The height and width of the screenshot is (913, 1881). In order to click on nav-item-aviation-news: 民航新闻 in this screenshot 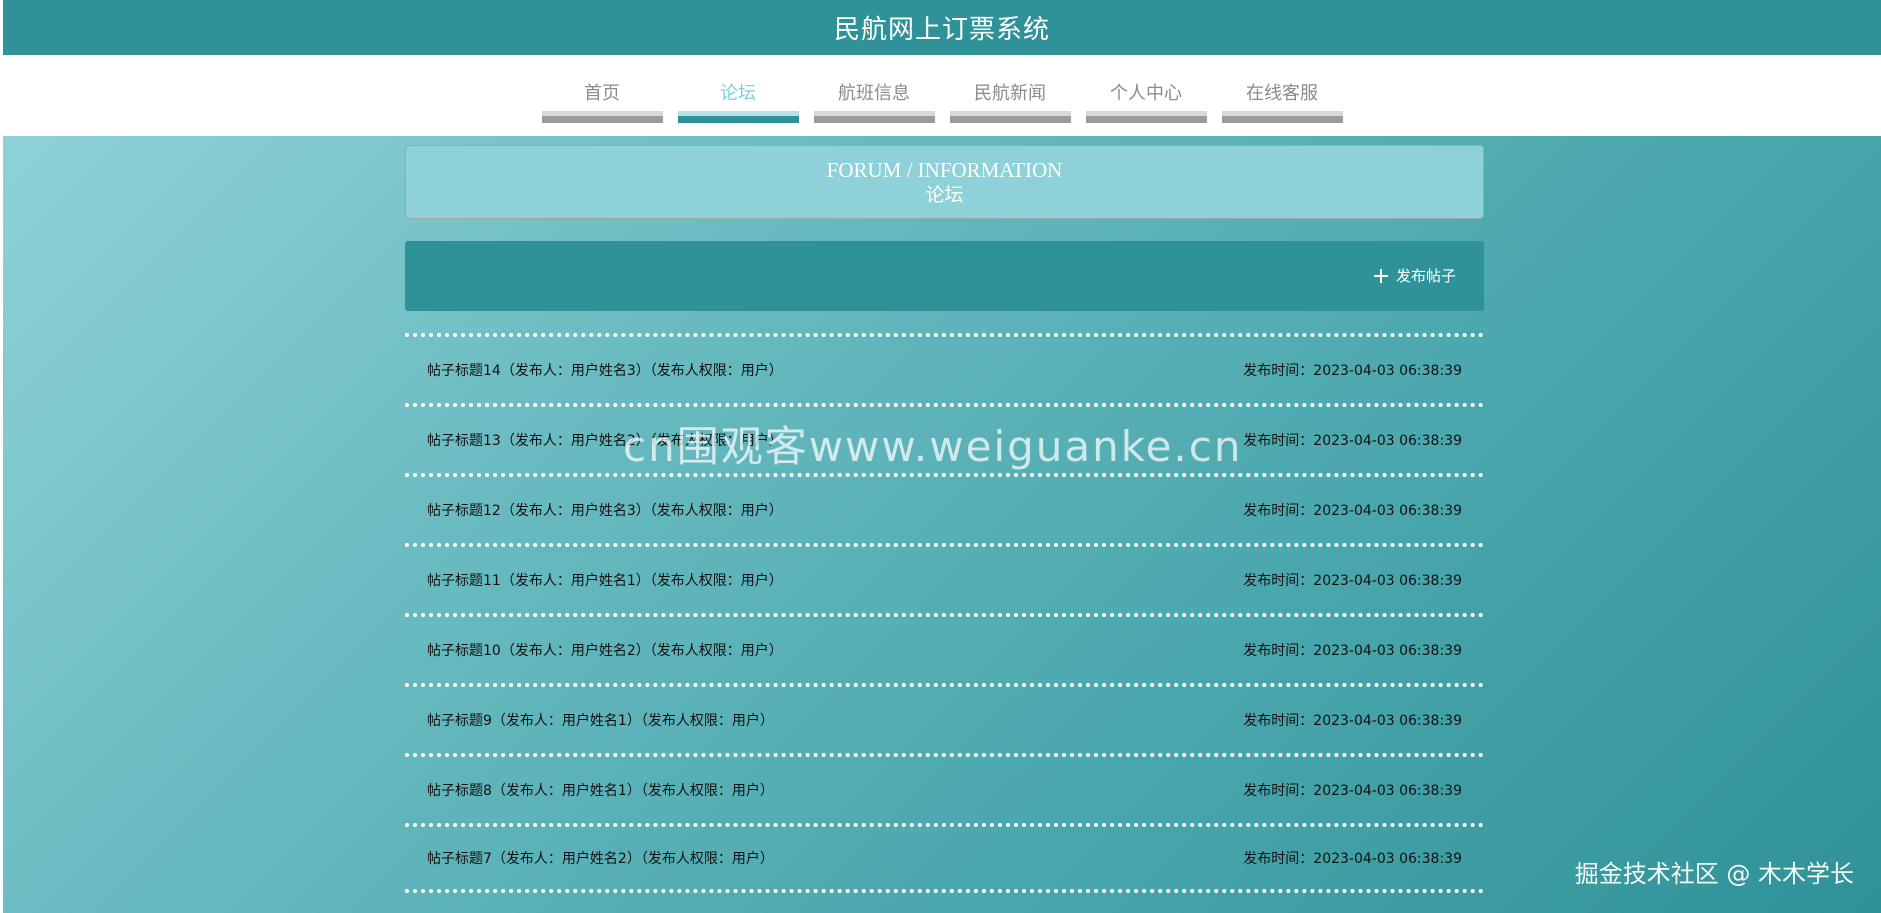, I will do `click(1010, 89)`.